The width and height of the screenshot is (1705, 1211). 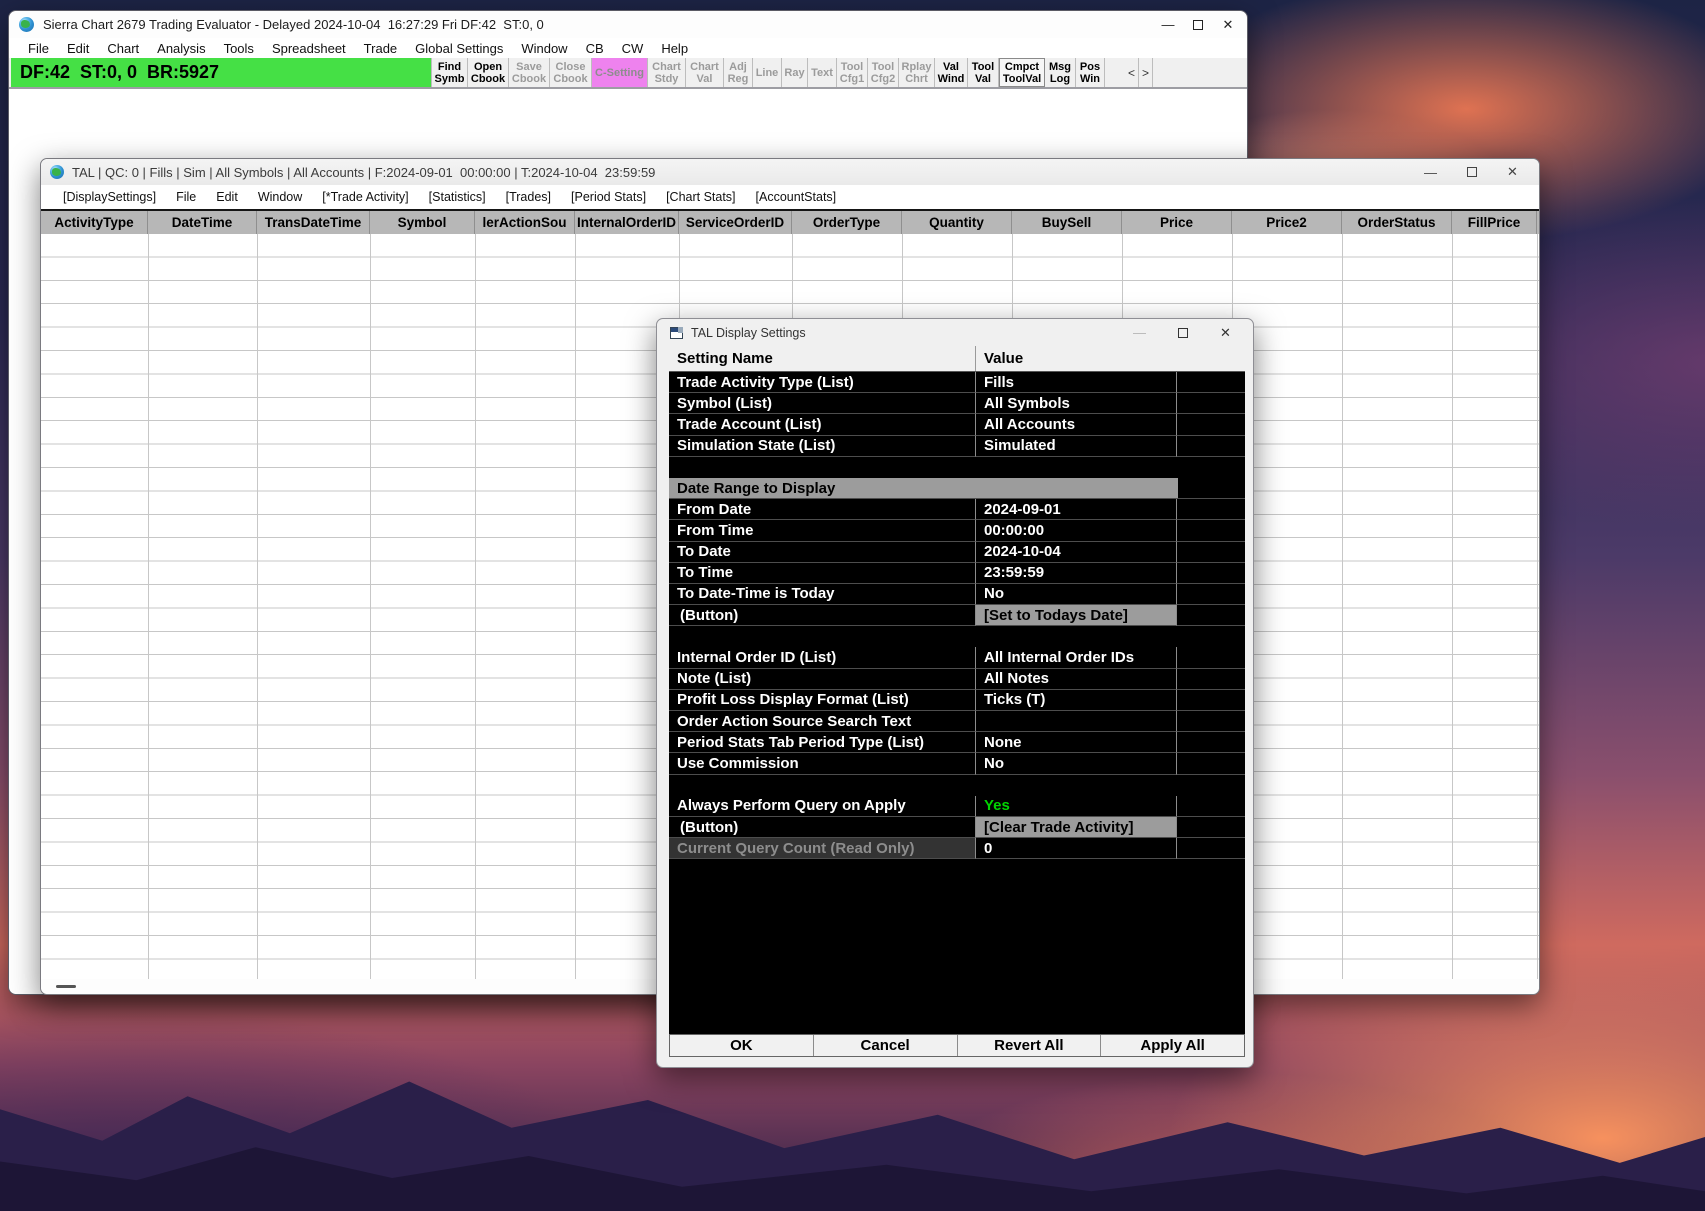 I want to click on setting-value: Ticks (T), so click(x=1076, y=700).